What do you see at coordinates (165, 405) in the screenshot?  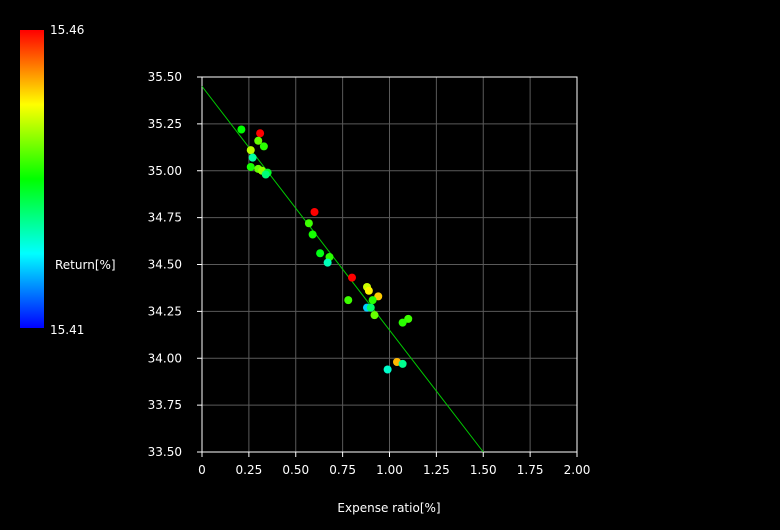 I see `y-tick-label: 33.75` at bounding box center [165, 405].